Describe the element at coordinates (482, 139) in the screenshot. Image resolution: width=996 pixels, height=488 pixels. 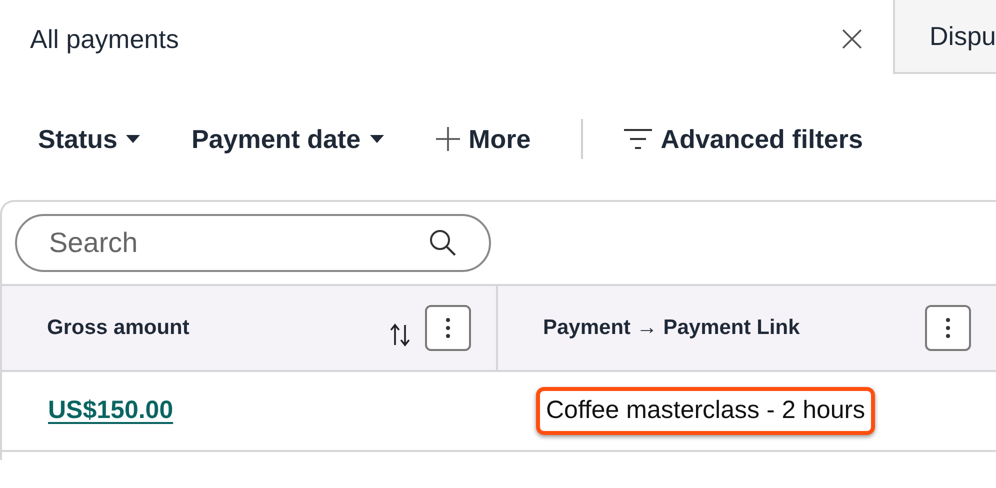
I see `filter-button: More` at that location.